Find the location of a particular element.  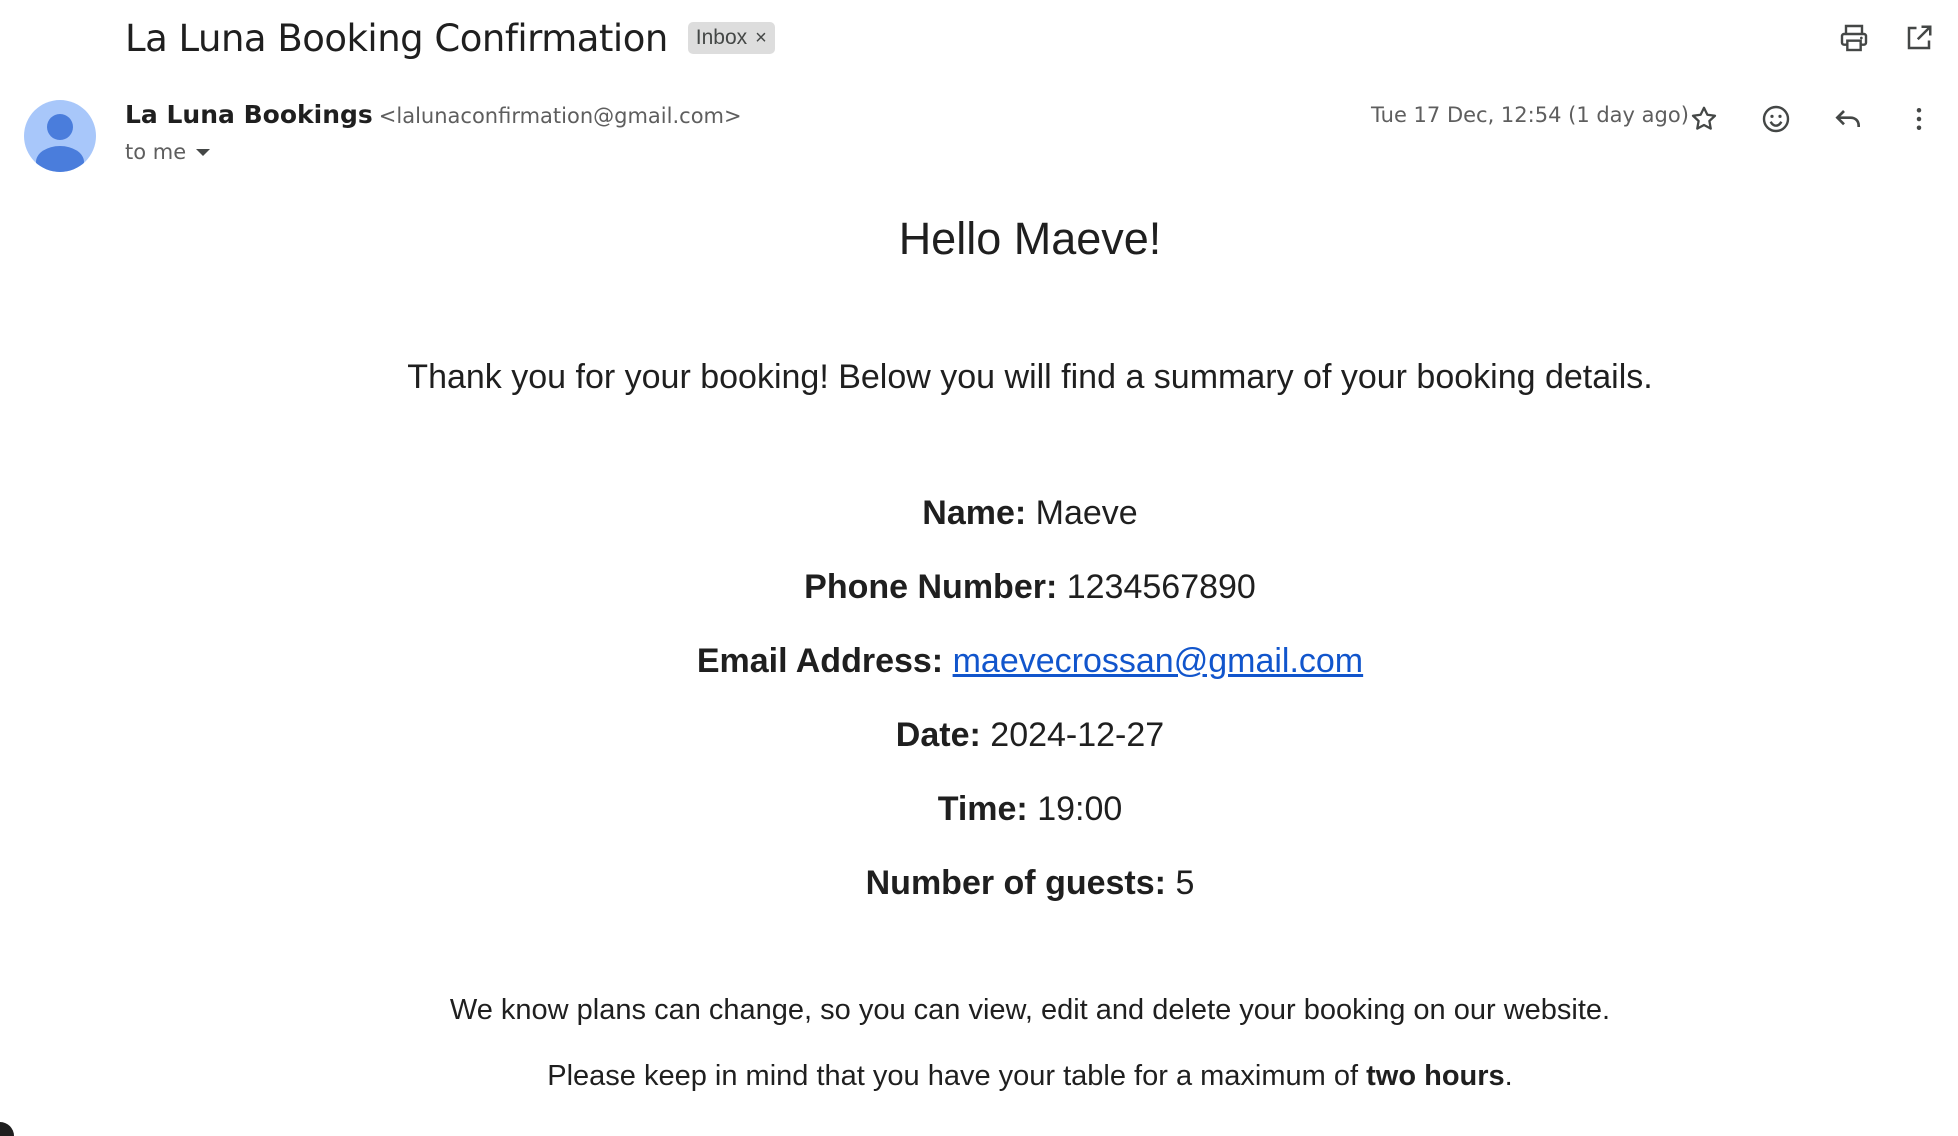

star-button is located at coordinates (1704, 119).